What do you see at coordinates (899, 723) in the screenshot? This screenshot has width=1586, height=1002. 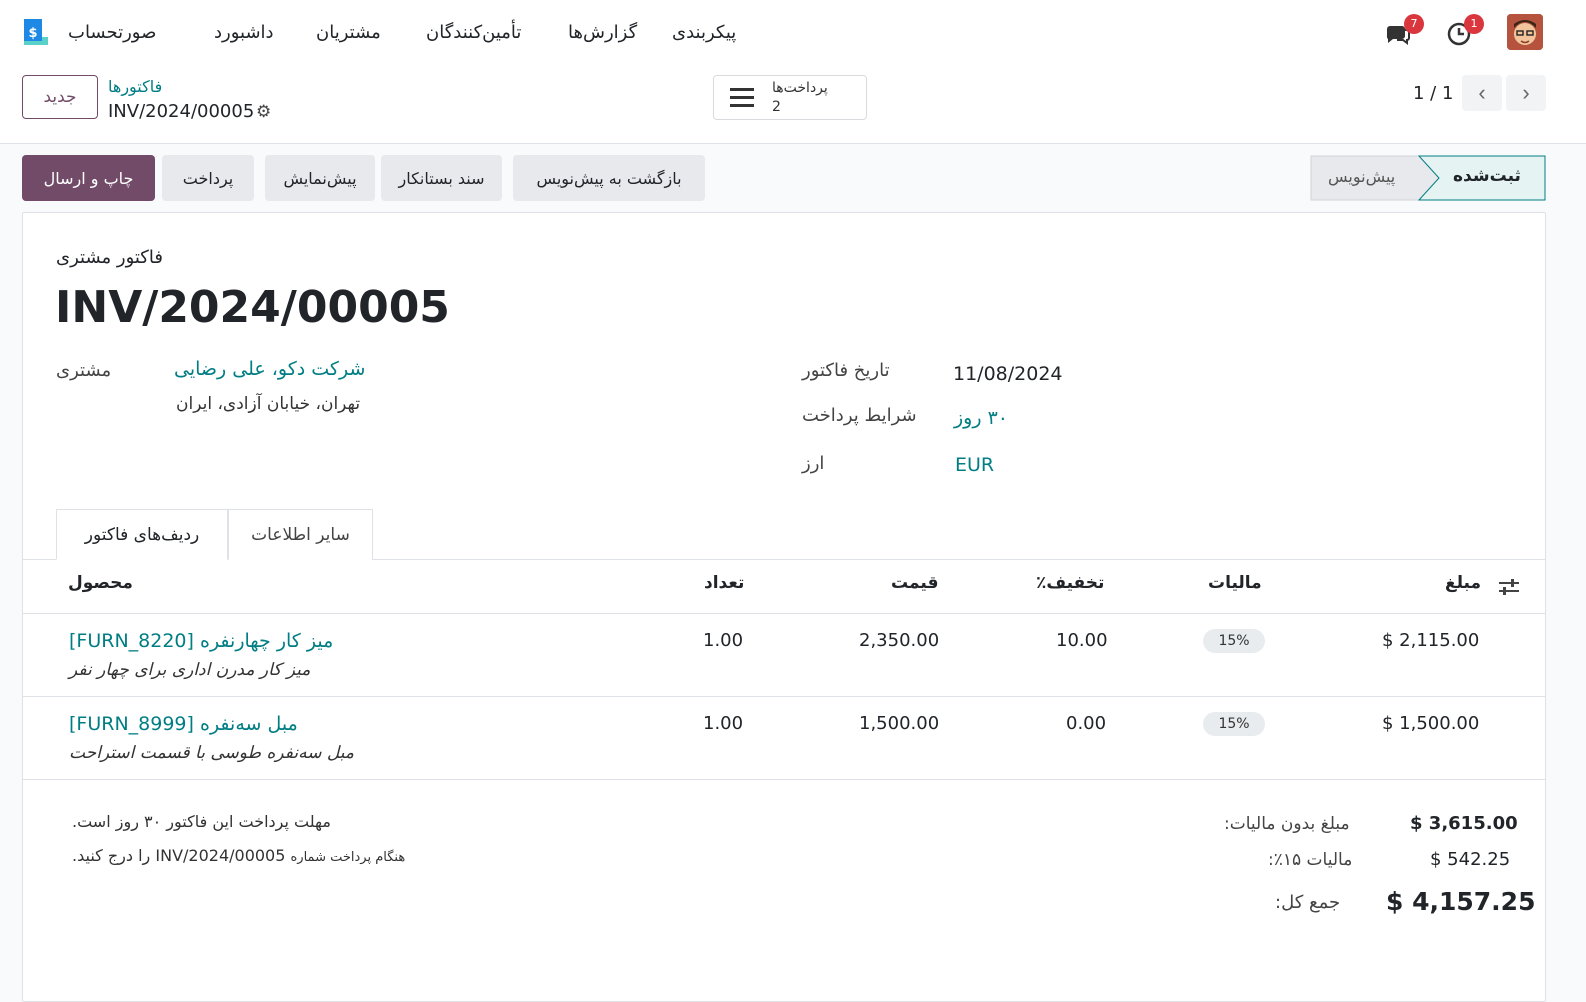 I see `row-price: 1,500.00` at bounding box center [899, 723].